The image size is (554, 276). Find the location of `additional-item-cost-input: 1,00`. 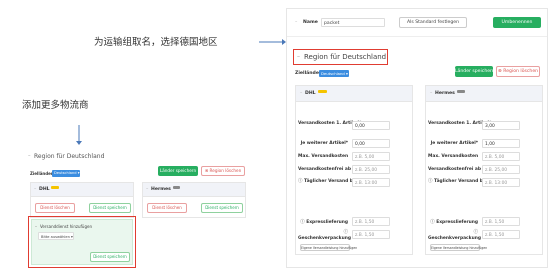

additional-item-cost-input: 1,00 is located at coordinates (501, 143).